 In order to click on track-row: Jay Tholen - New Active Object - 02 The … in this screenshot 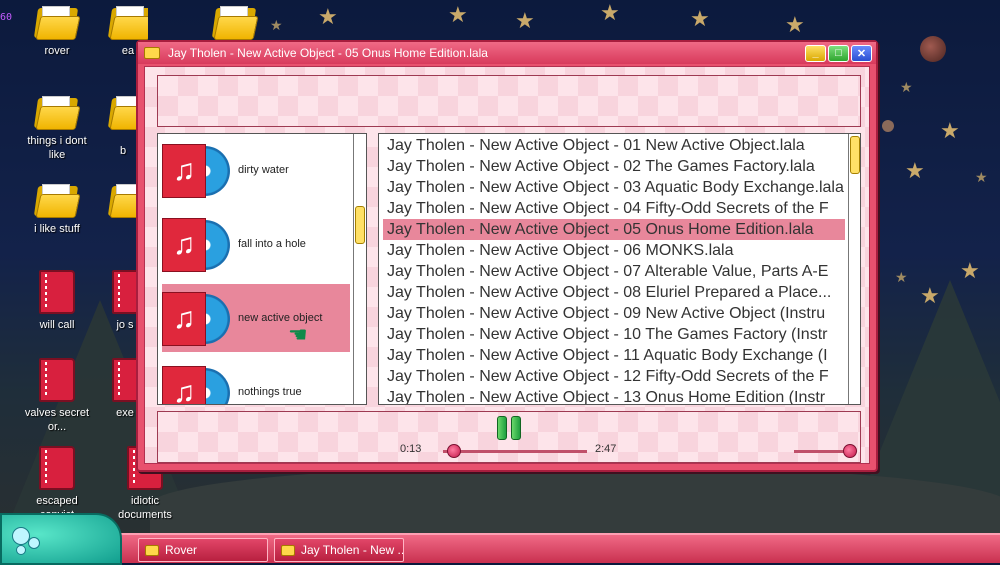, I will do `click(614, 166)`.